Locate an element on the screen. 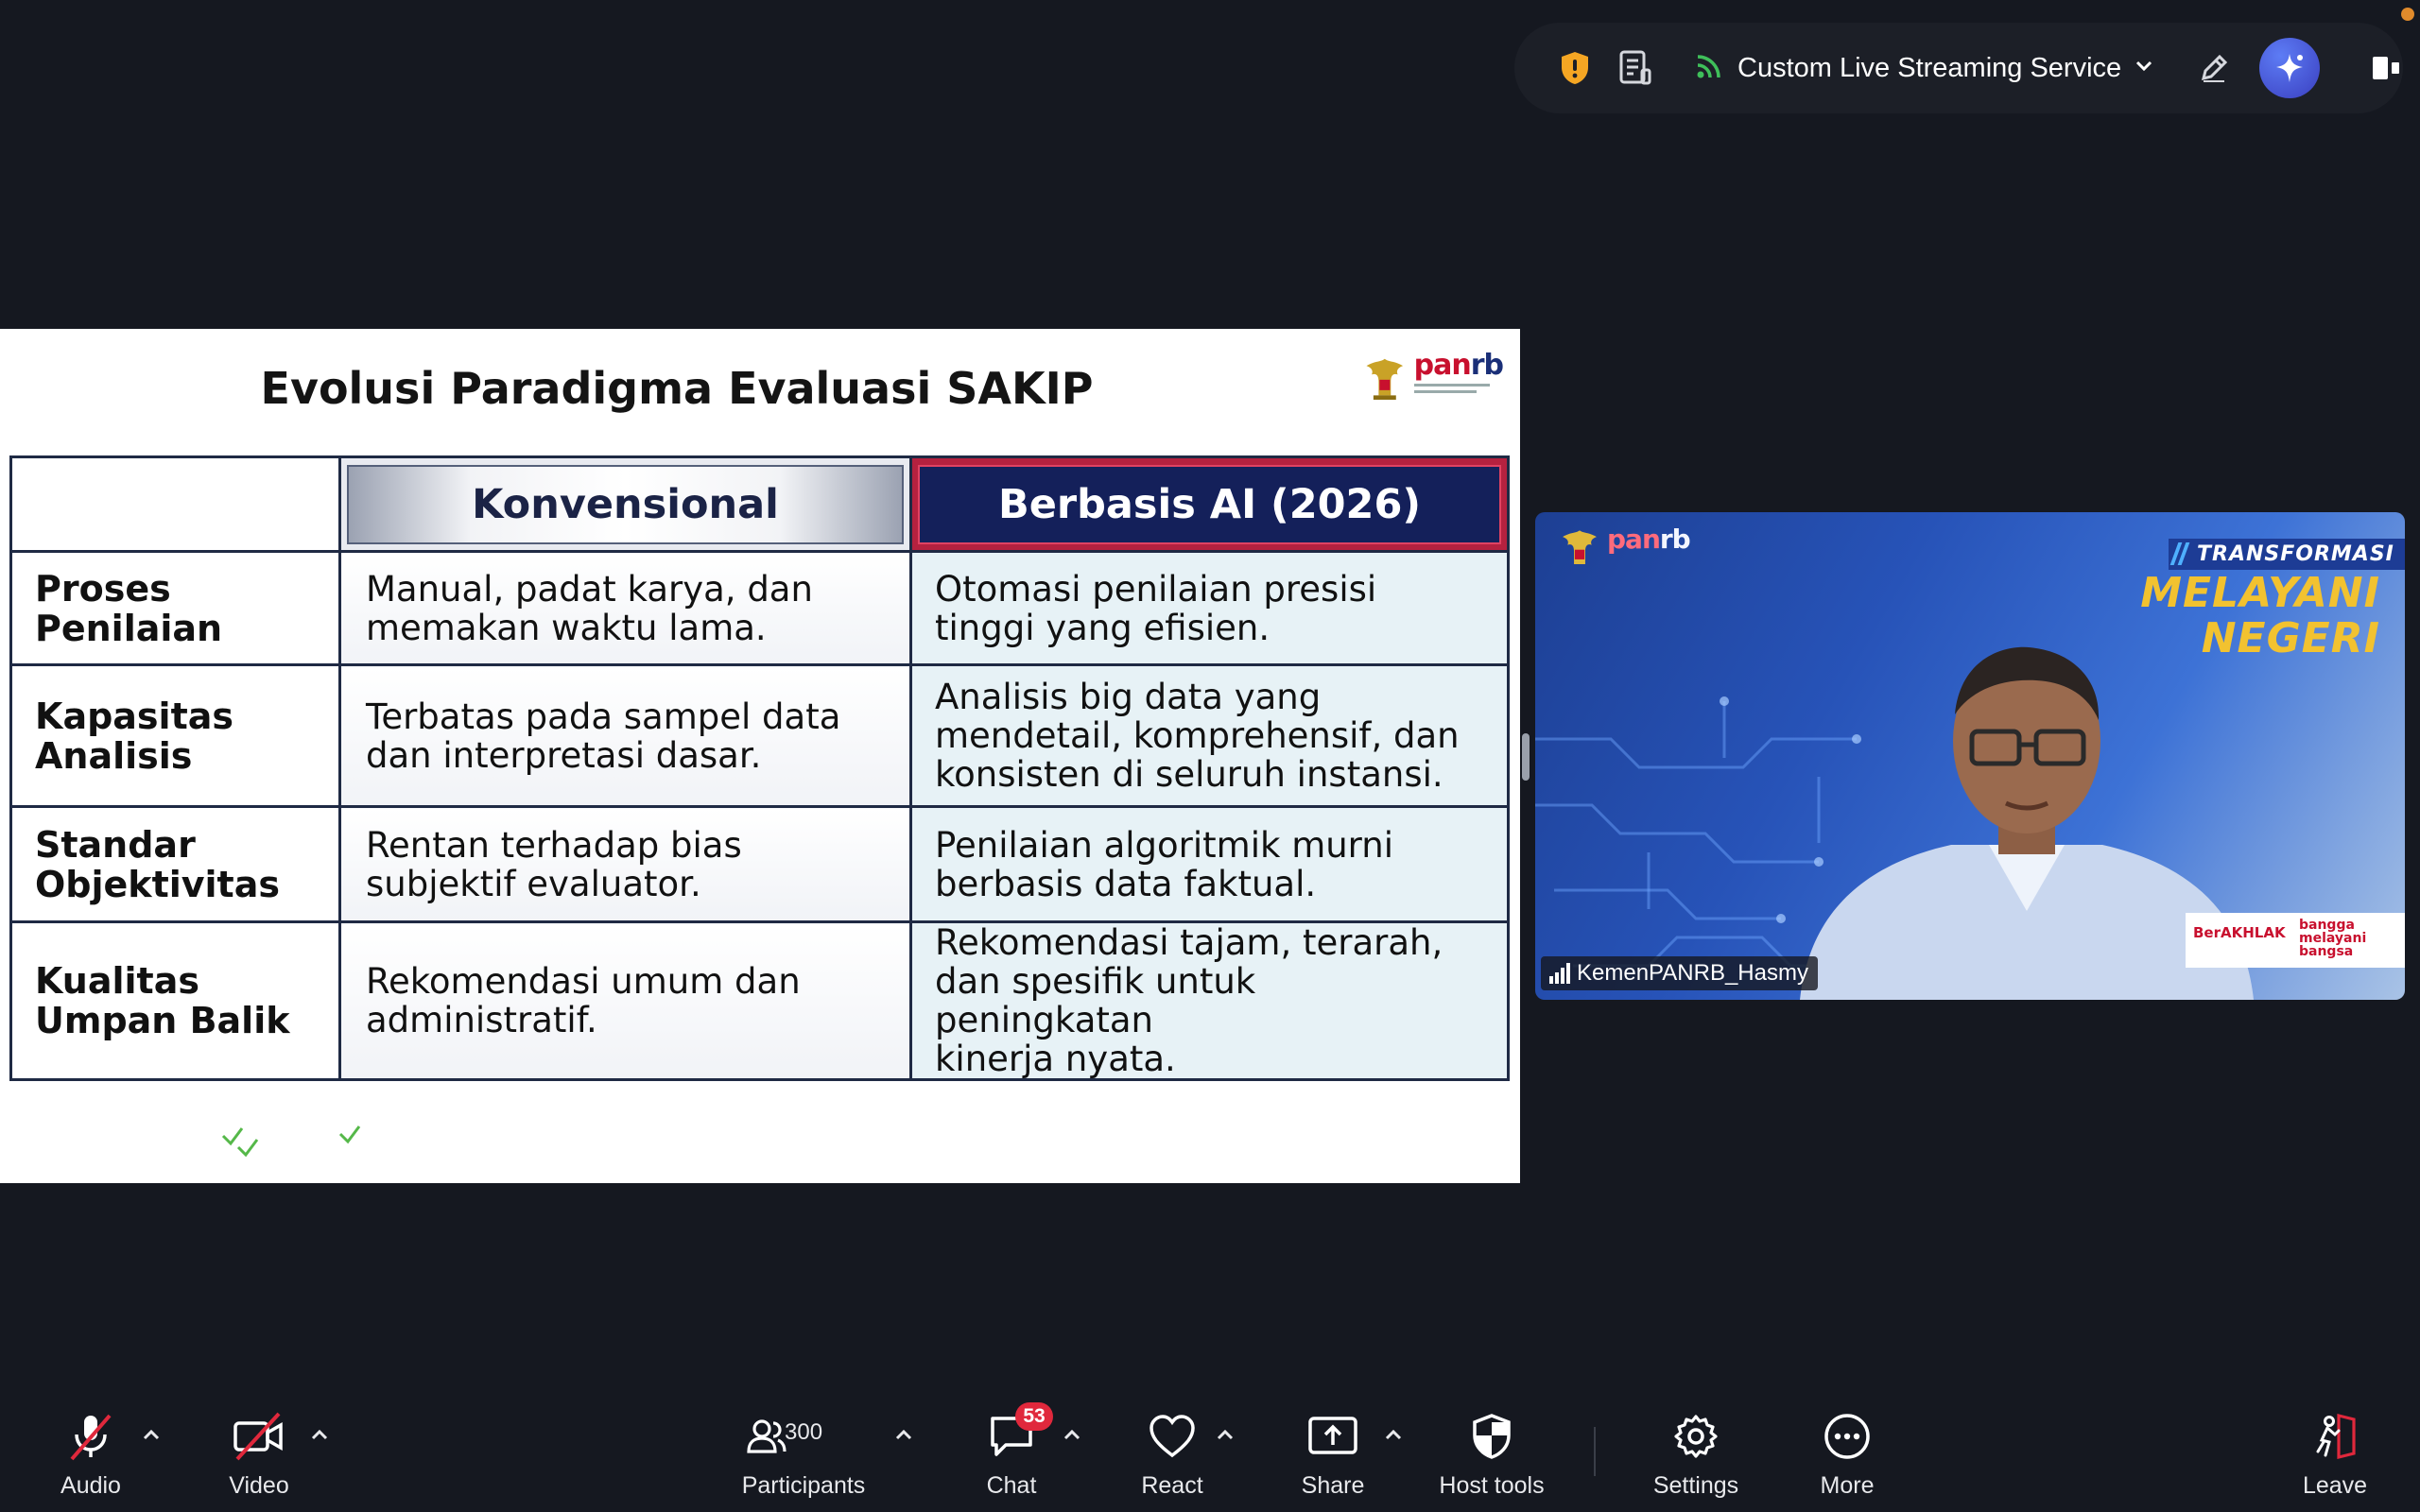  leave-button: Leave is located at coordinates (2335, 1460).